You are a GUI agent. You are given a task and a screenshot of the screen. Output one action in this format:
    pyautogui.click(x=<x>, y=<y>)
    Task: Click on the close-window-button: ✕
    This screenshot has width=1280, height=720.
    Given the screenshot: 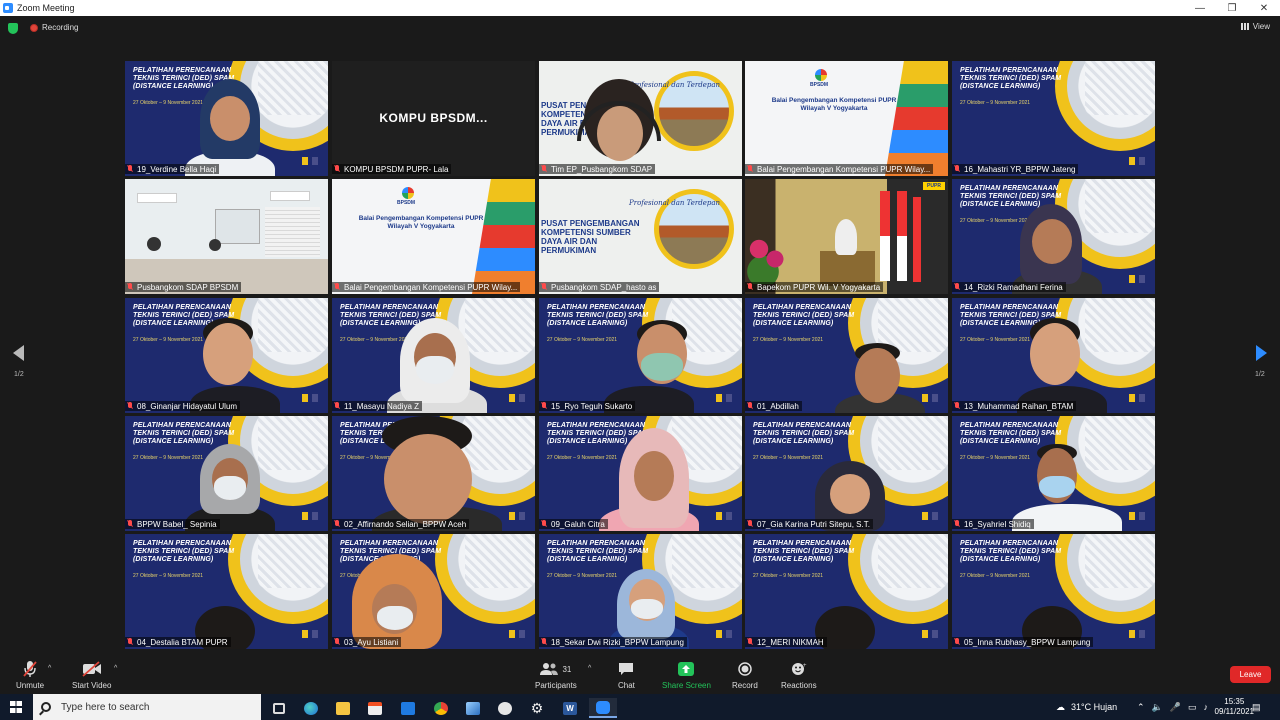 What is the action you would take?
    pyautogui.click(x=1264, y=8)
    